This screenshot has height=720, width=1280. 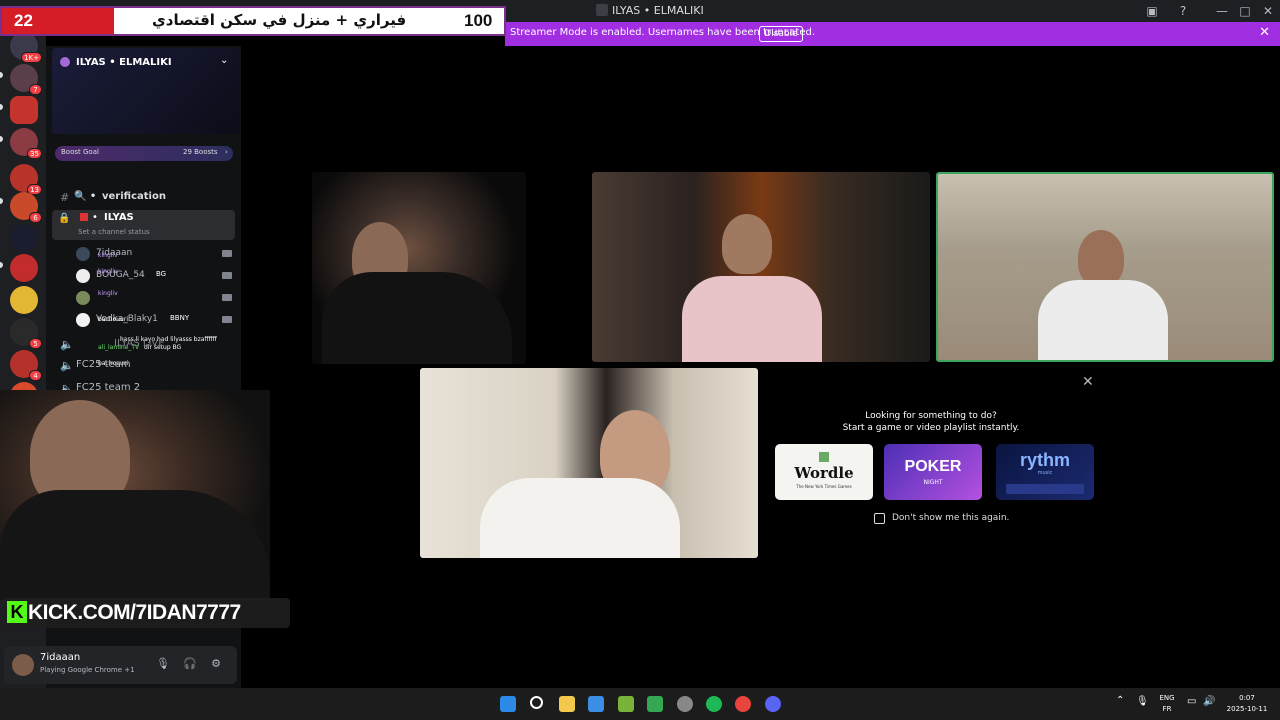 I want to click on headphones-icon: 🎧, so click(x=190, y=664).